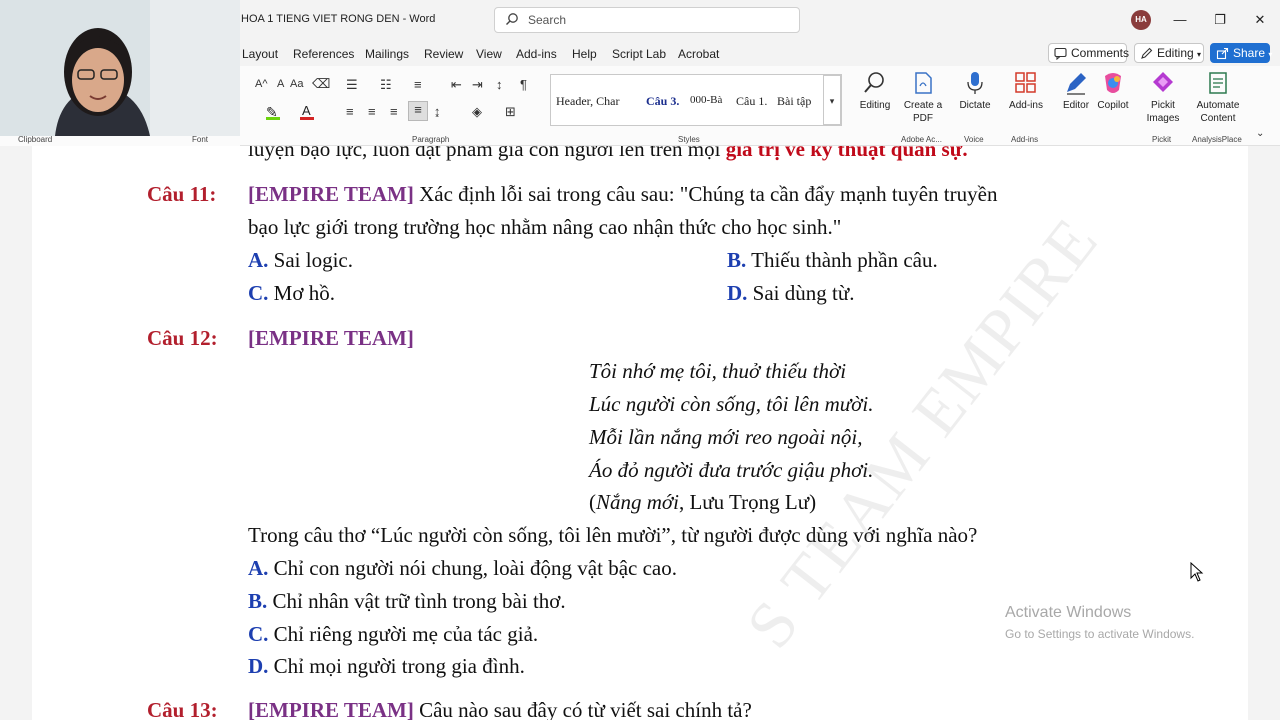  I want to click on align-center-icon: ≡, so click(372, 111).